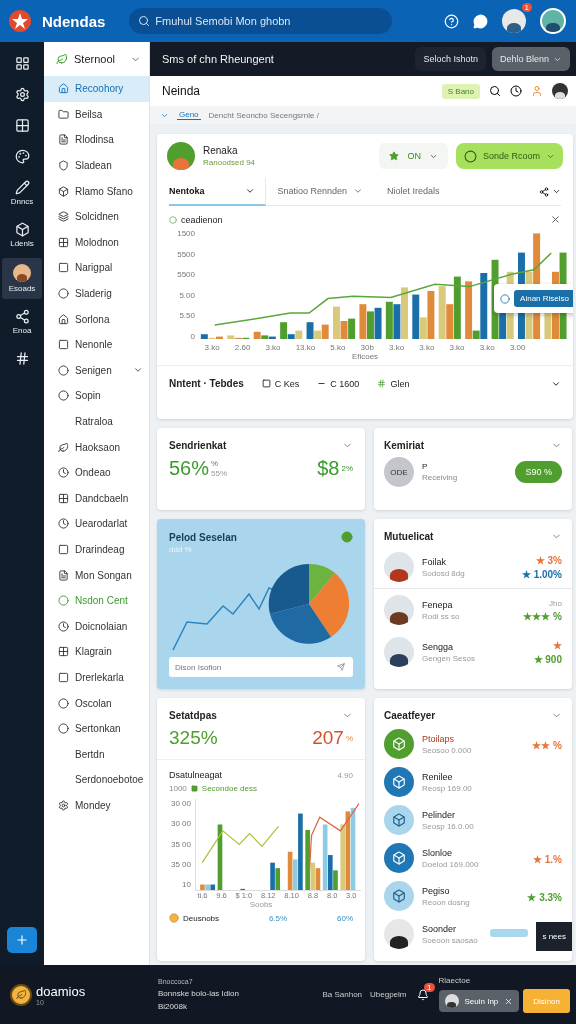  Describe the element at coordinates (22, 235) in the screenshot. I see `rail-item: Ldenls` at that location.